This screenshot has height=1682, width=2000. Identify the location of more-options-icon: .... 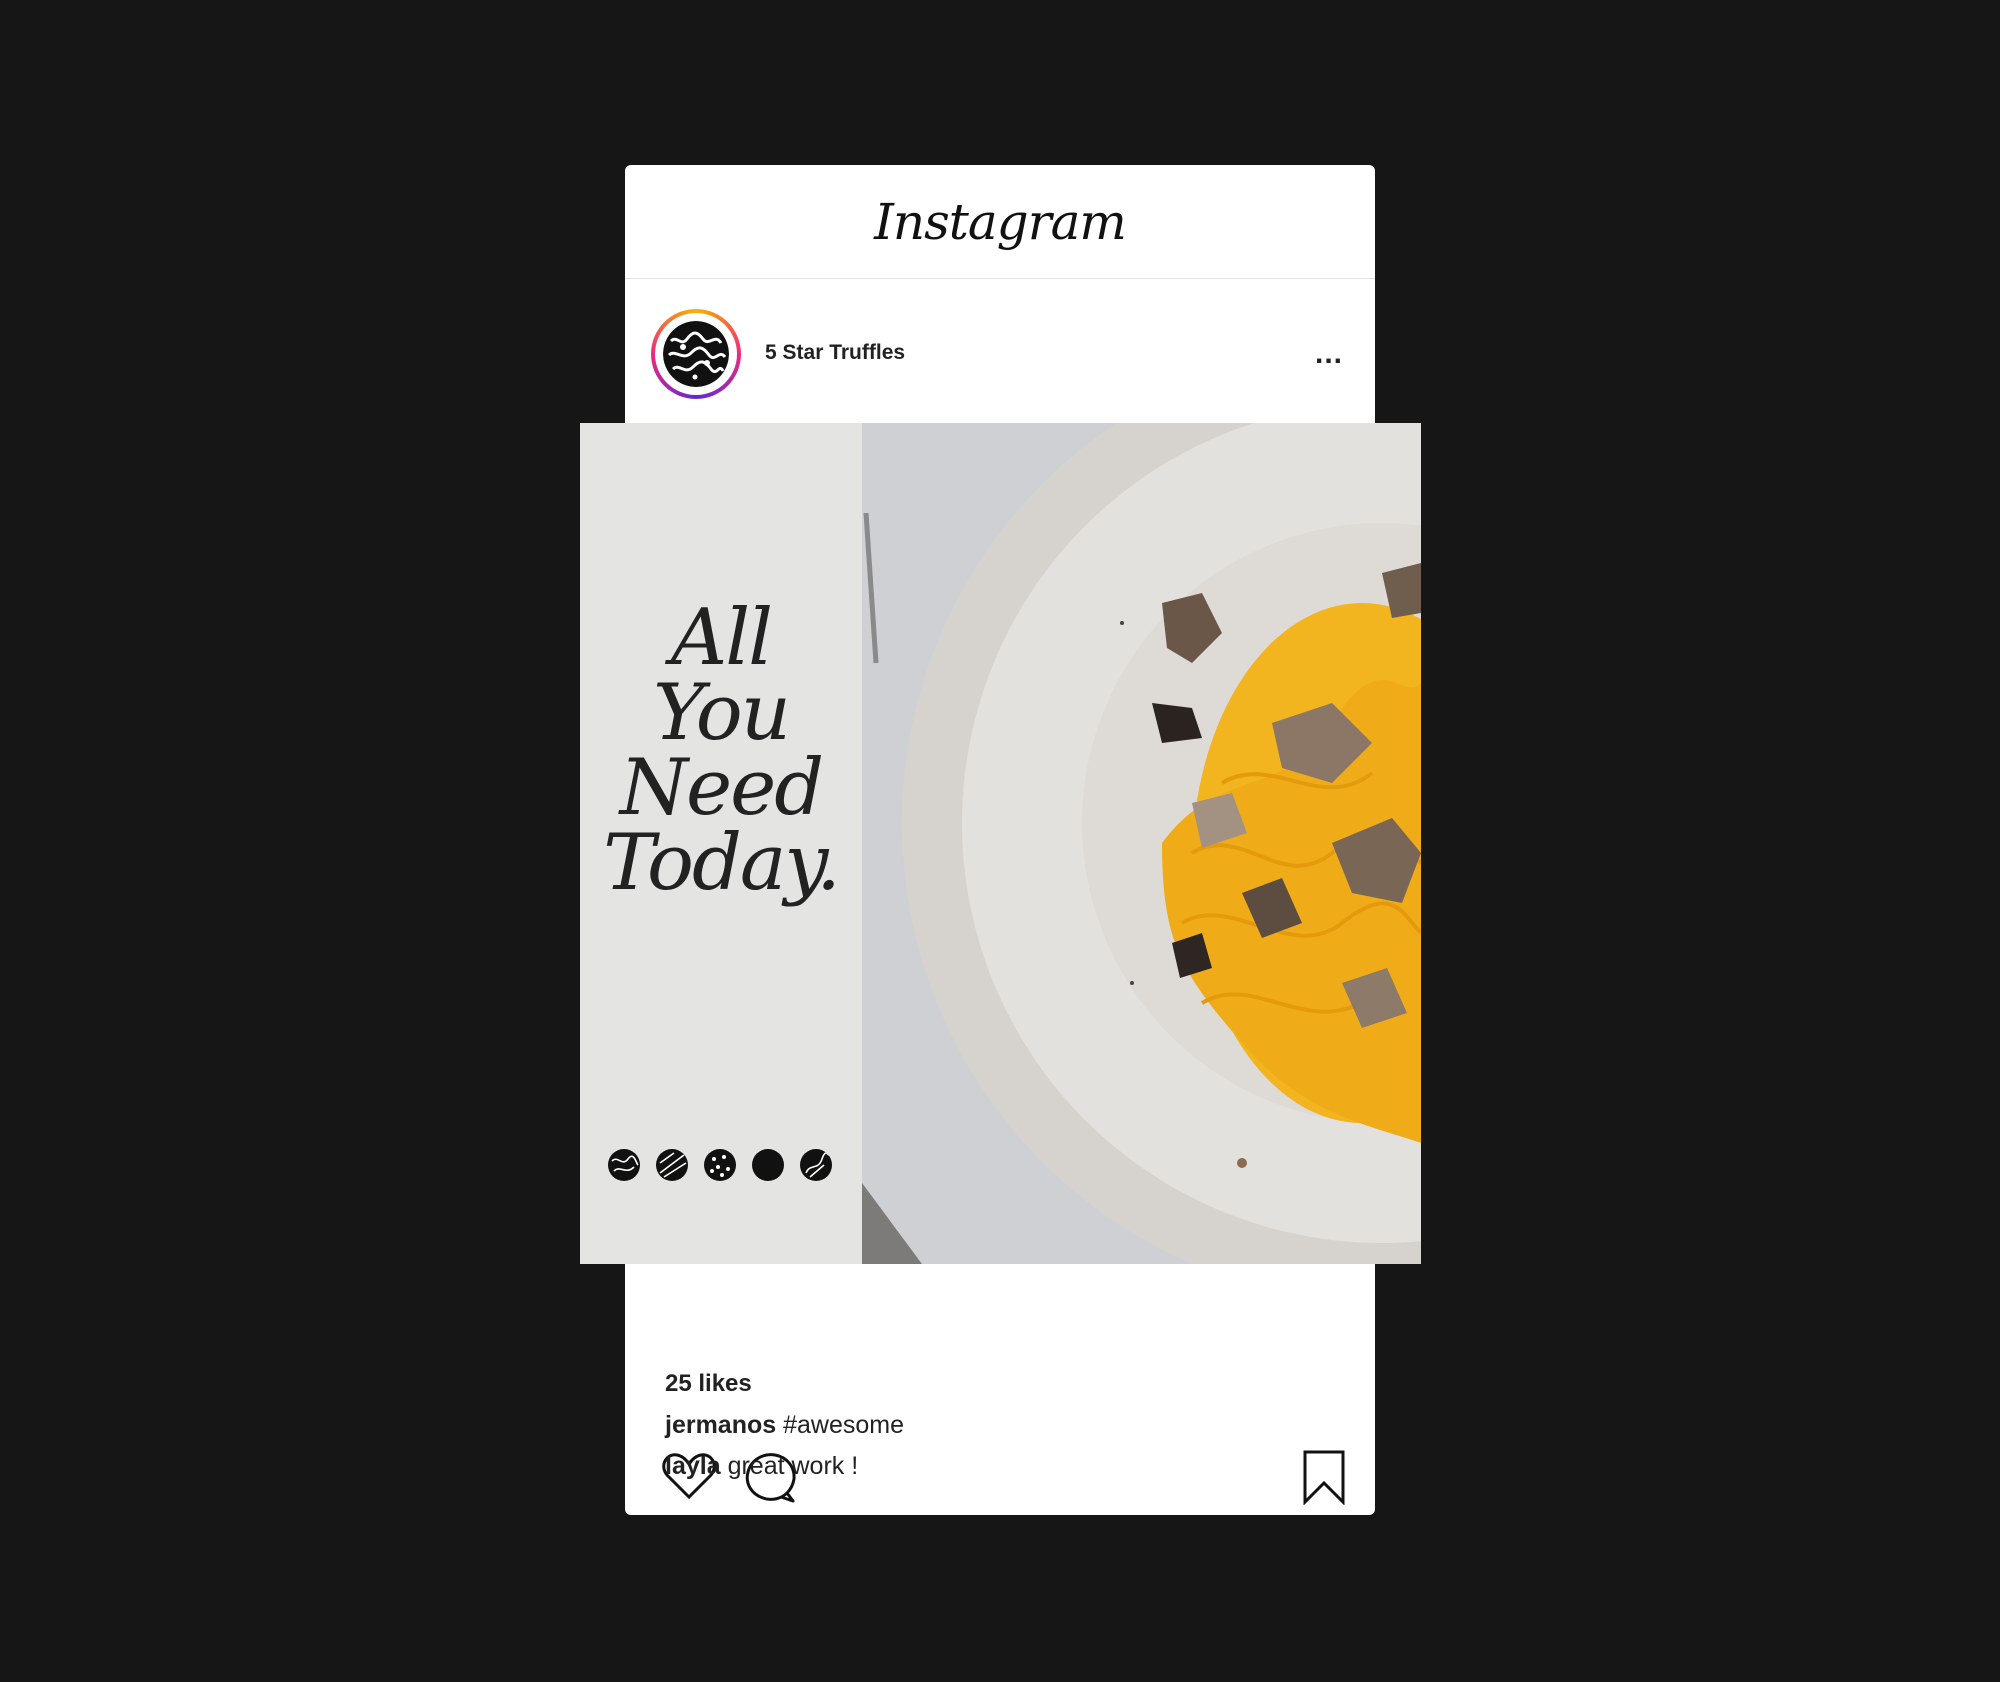
(1329, 354).